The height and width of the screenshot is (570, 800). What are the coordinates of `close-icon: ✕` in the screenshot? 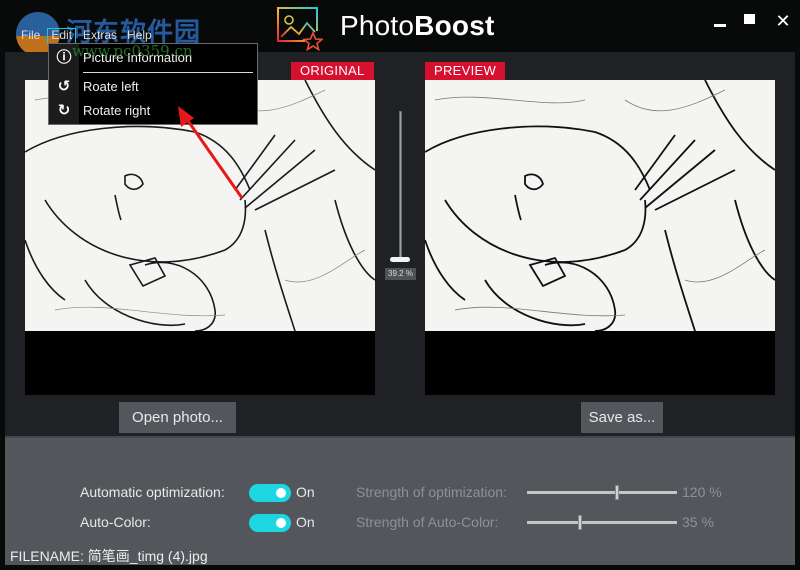 It's located at (783, 21).